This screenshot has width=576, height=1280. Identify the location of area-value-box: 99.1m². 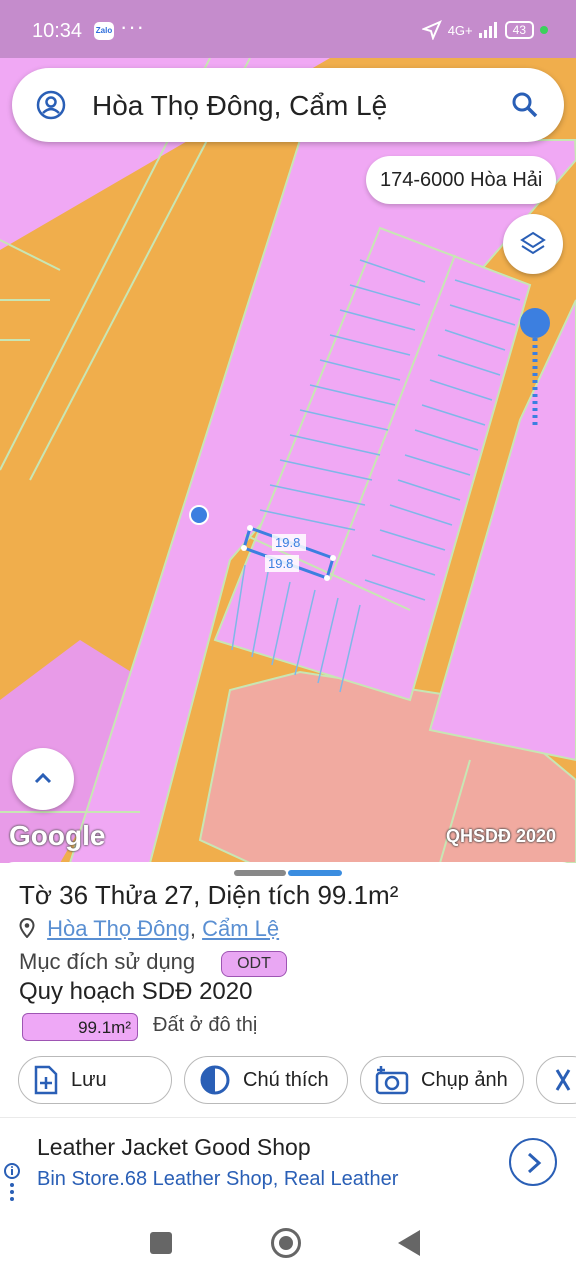
(80, 1027).